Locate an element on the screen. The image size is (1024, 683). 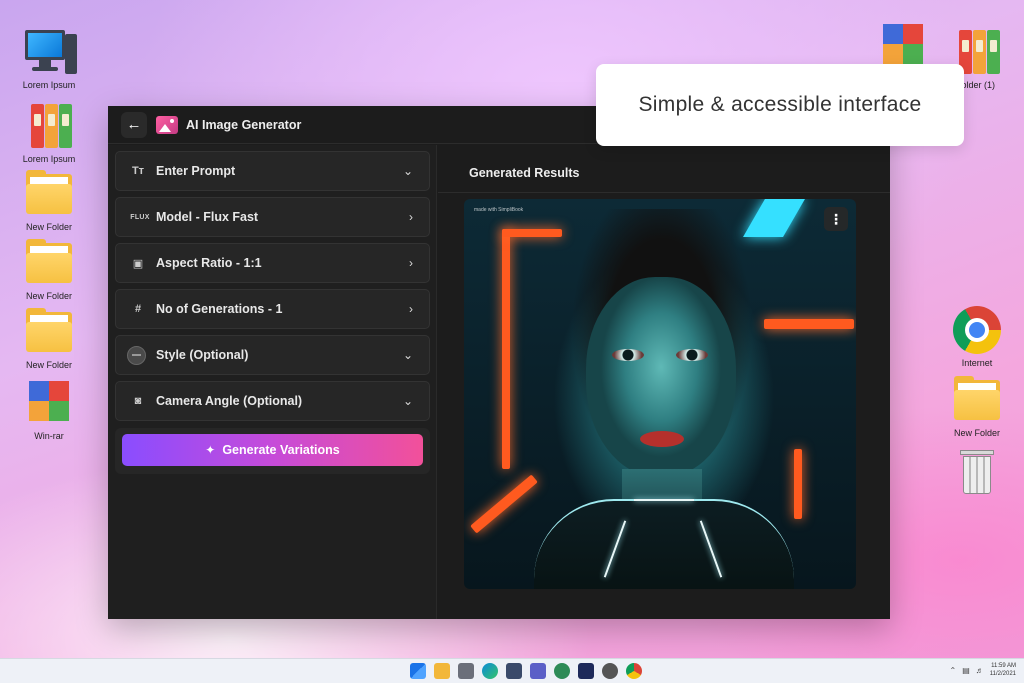
option-label: Aspect Ratio - 1:1 is located at coordinates (209, 263).